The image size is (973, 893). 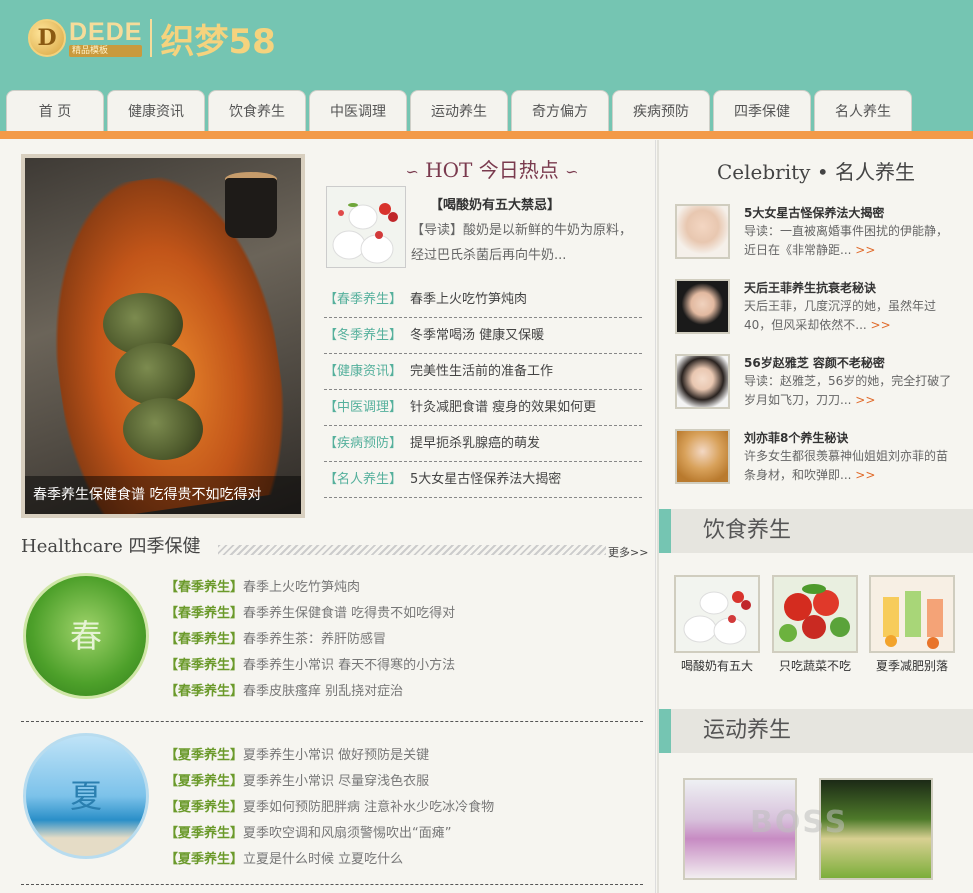 I want to click on list-item: 【夏季养生】立夏是什么时候 立夏吃什么, so click(x=329, y=860).